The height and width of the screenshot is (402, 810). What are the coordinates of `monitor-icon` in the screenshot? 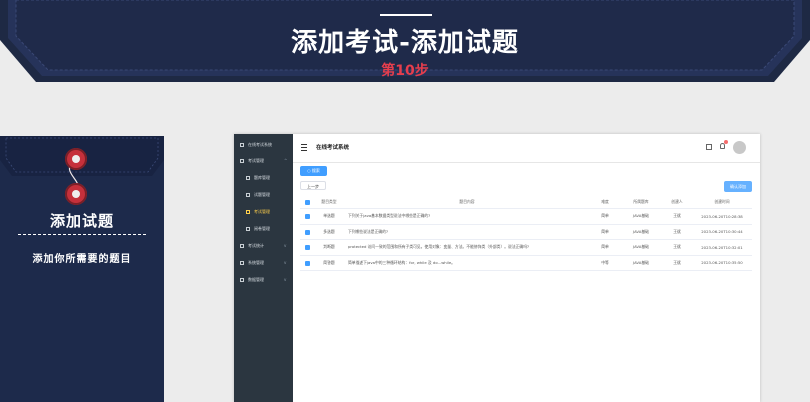 It's located at (242, 145).